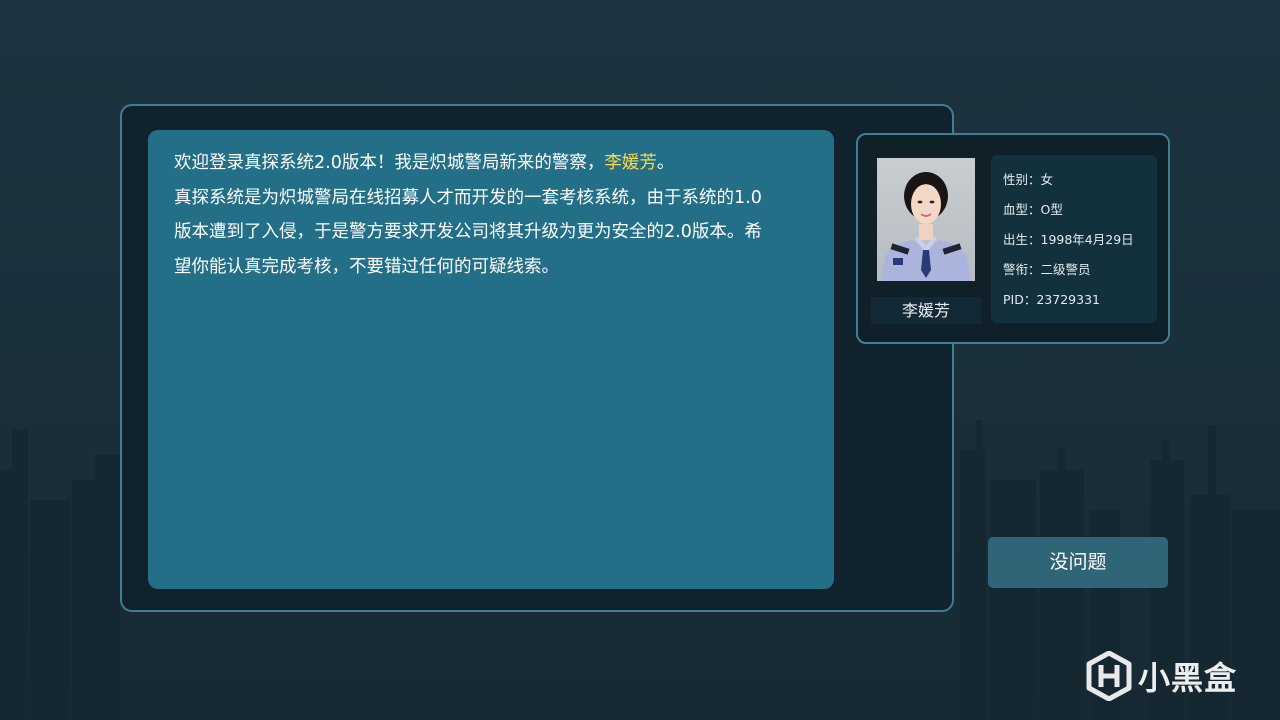  I want to click on dialog-line-3: 版本遭到了入侵，于是警方要求开发公司将其升级为更为安全的2.0版本。希, so click(468, 232).